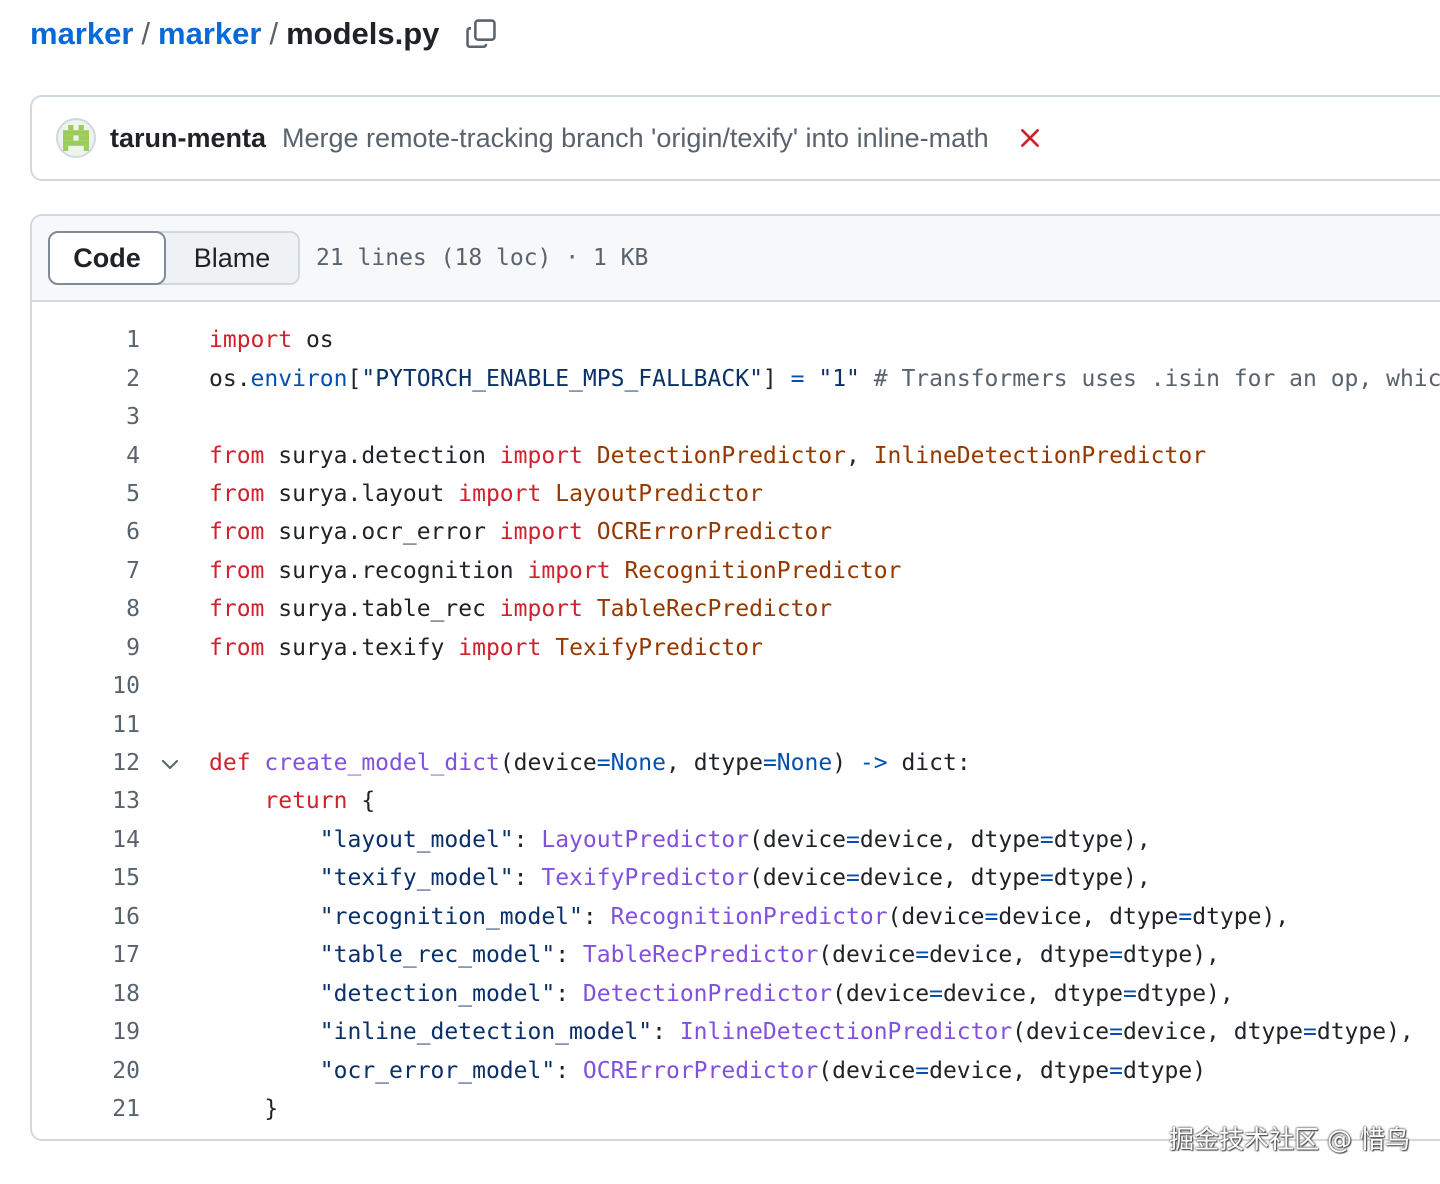  I want to click on identicon, so click(76, 138).